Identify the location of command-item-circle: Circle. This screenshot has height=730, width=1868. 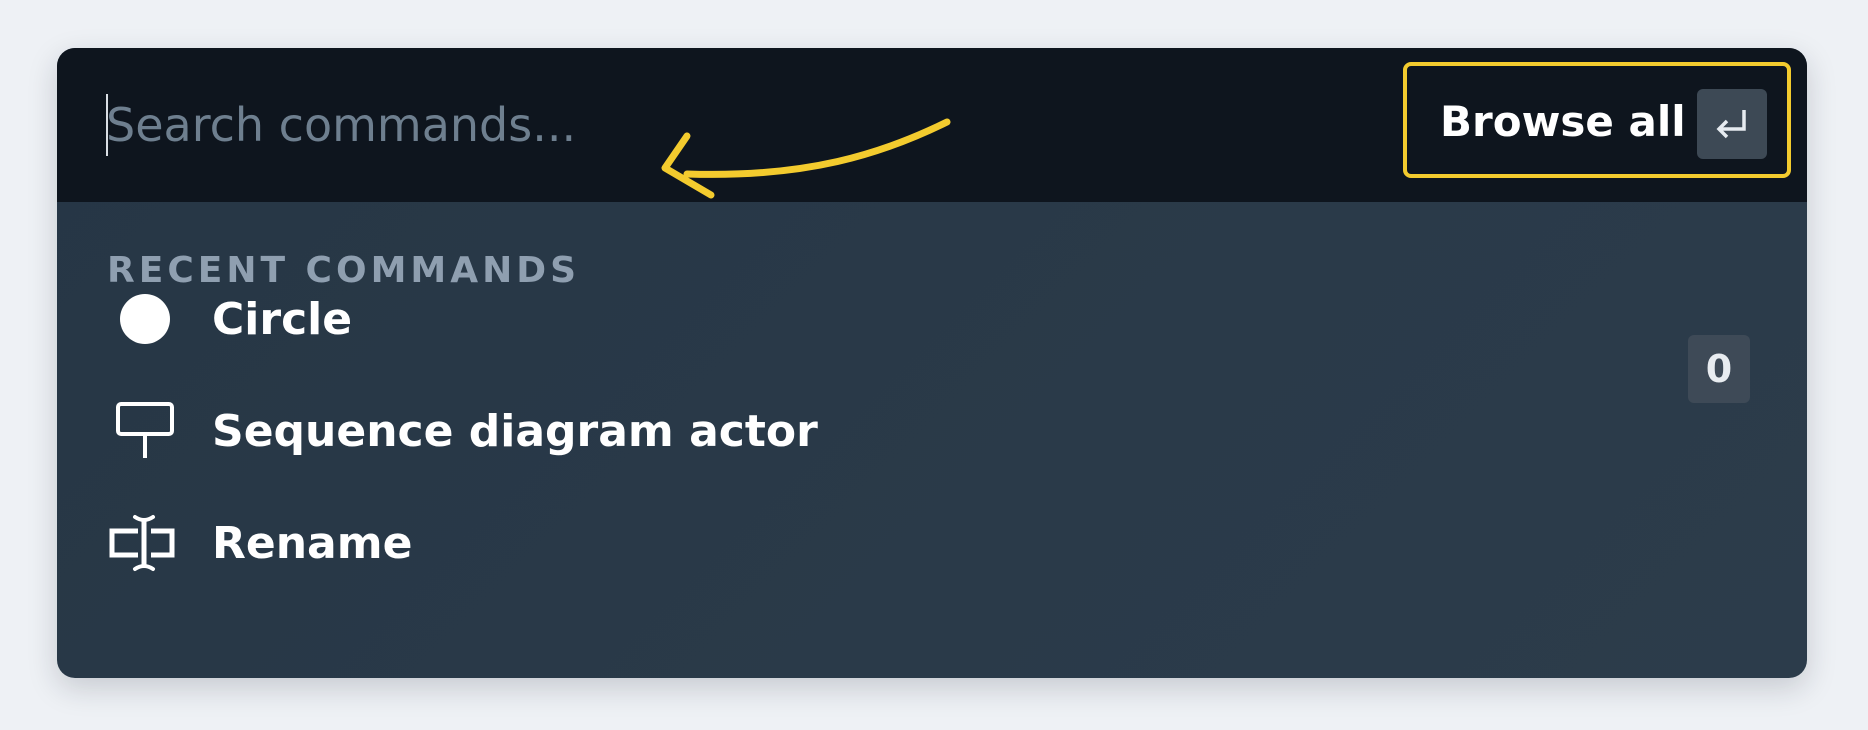
(937, 318).